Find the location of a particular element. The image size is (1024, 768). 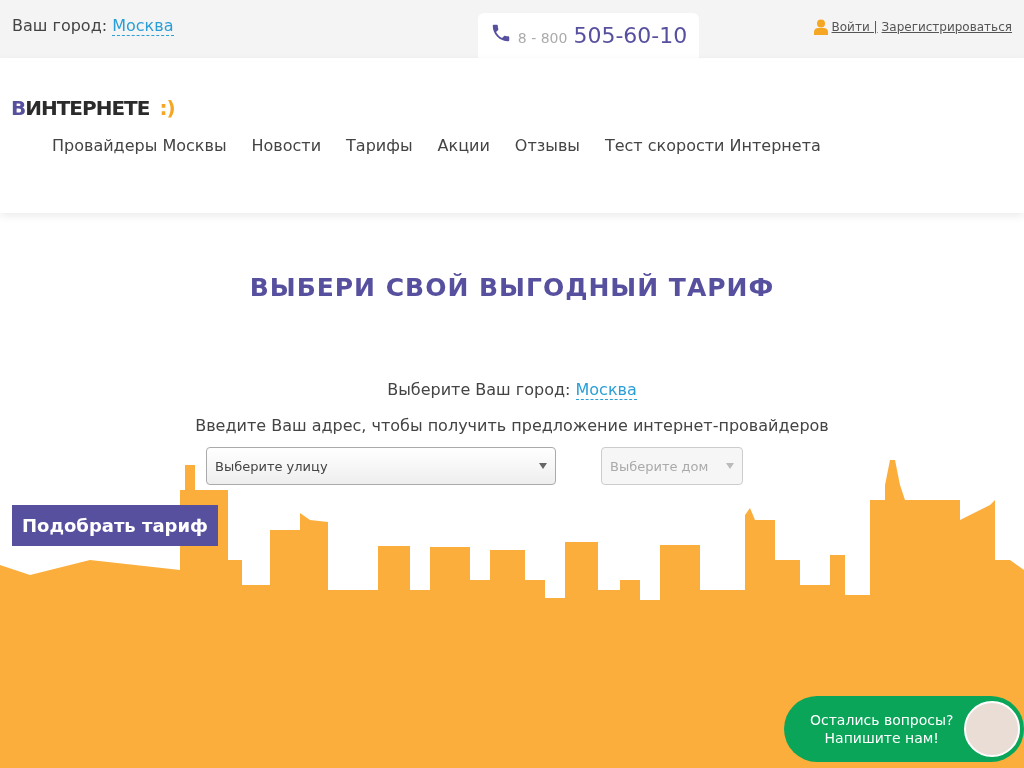

avatar-placeholder is located at coordinates (992, 729).